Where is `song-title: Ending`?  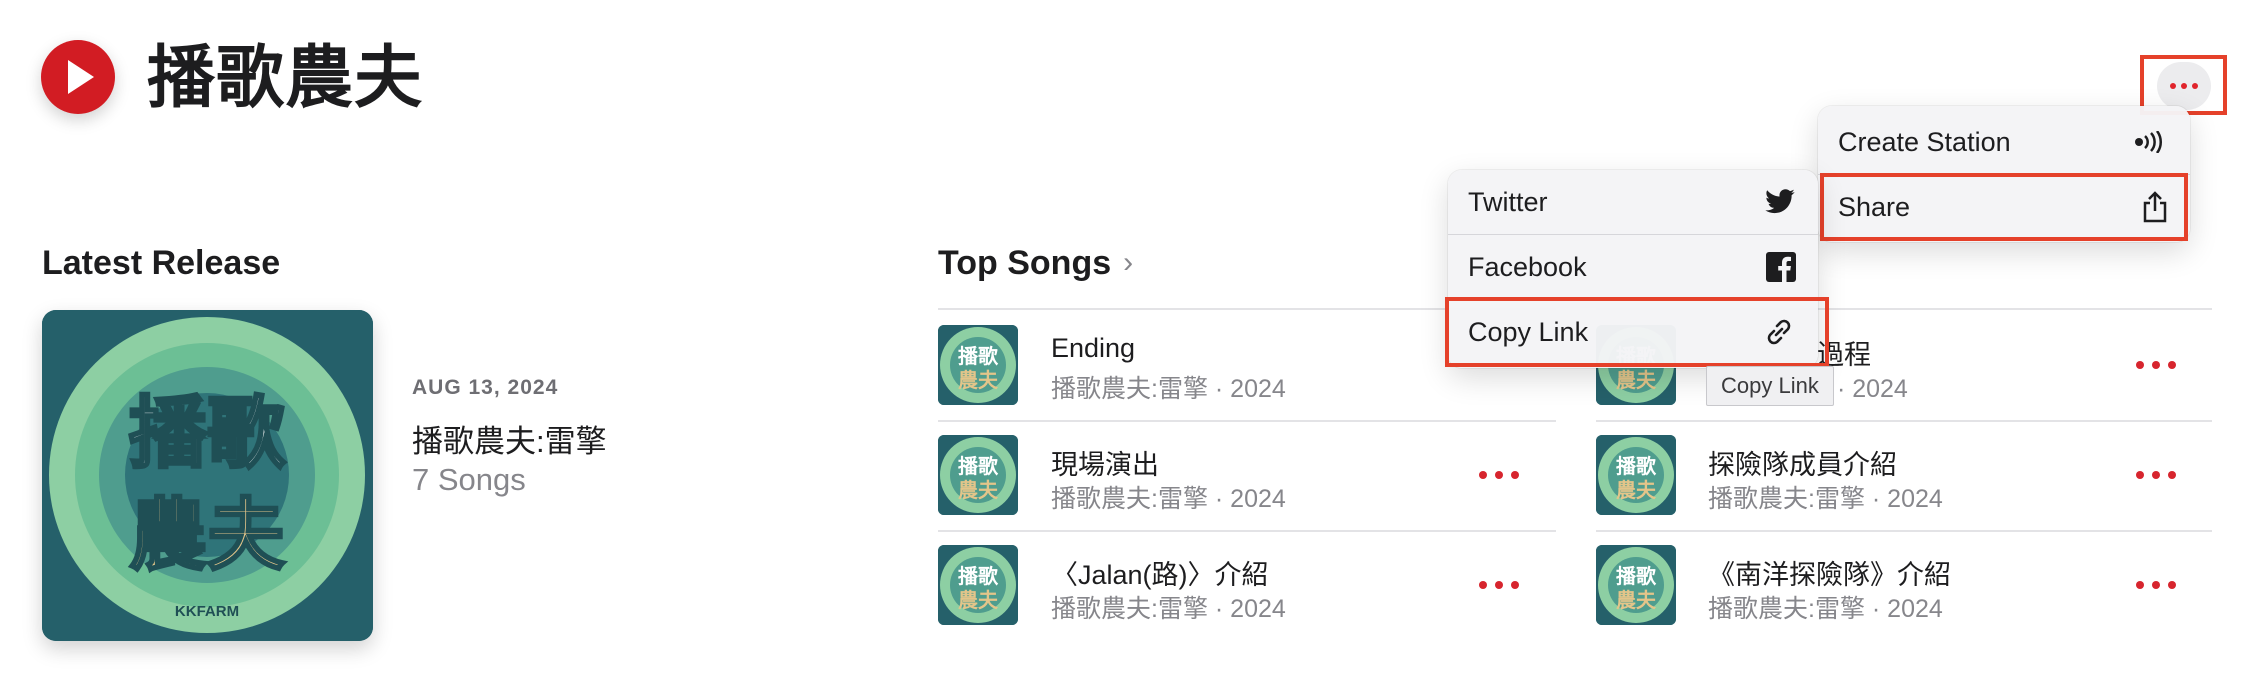
song-title: Ending is located at coordinates (1093, 348).